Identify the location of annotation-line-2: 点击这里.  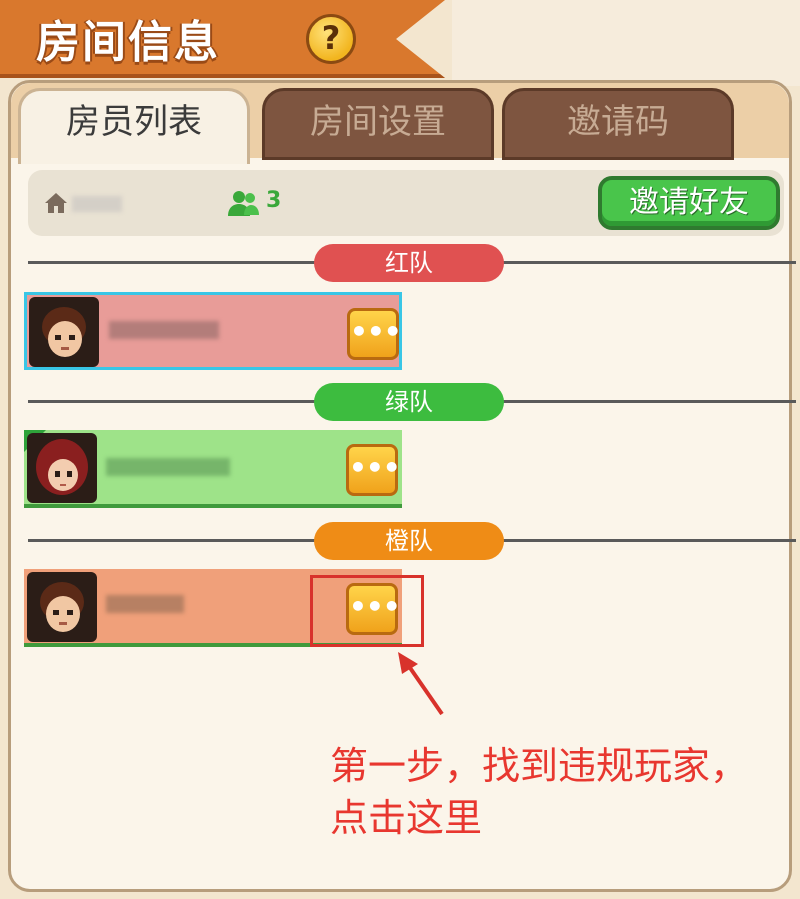
(406, 818).